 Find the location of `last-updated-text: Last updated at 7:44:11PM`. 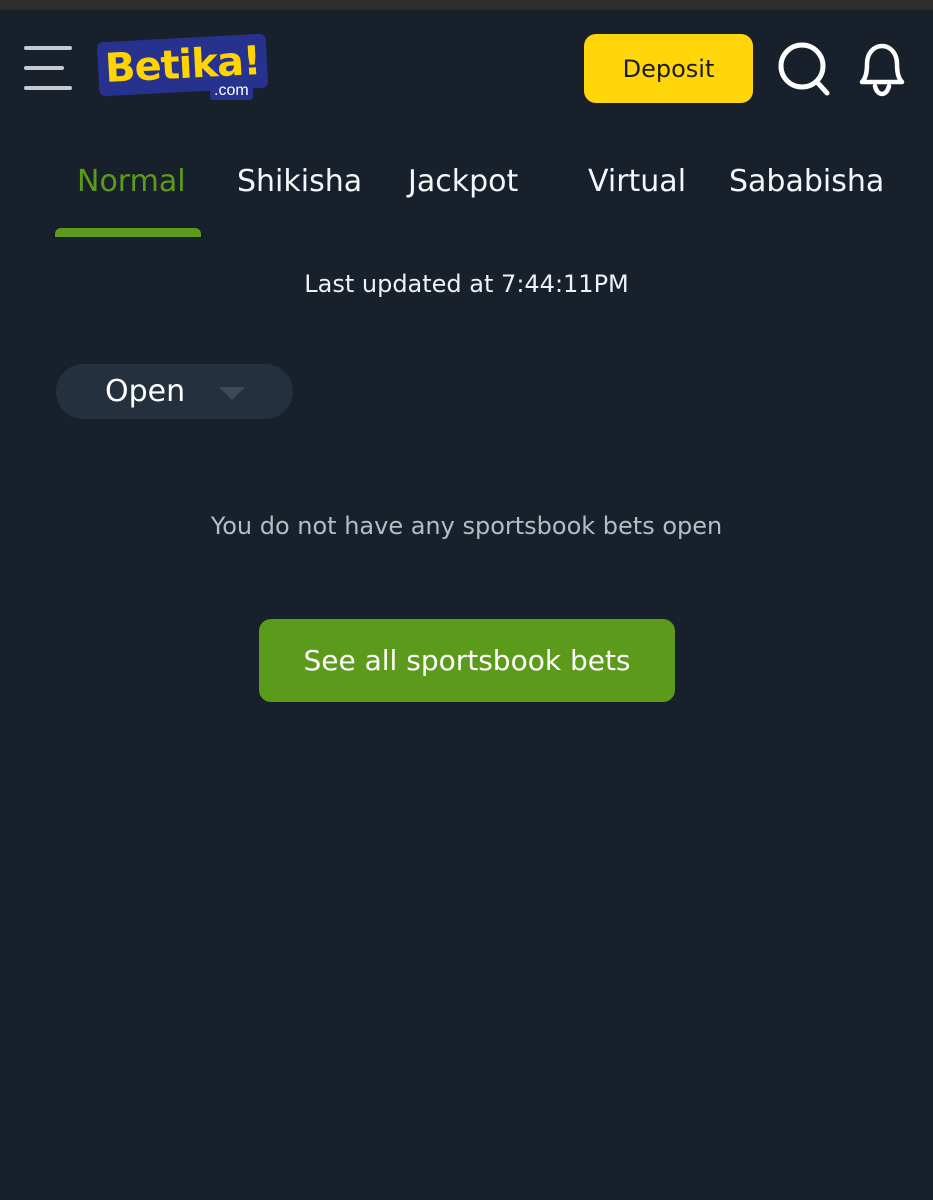

last-updated-text: Last updated at 7:44:11PM is located at coordinates (466, 284).